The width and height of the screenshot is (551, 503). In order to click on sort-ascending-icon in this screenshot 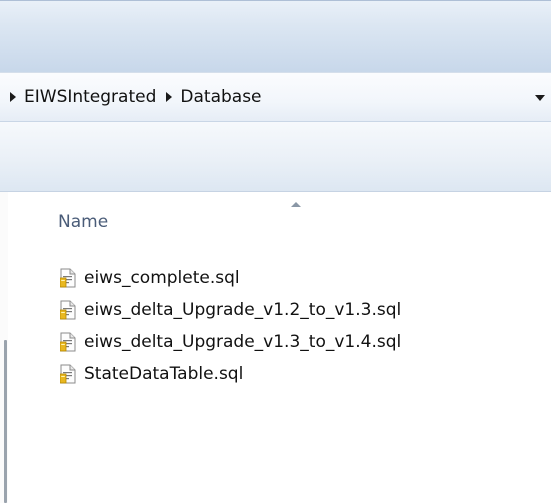, I will do `click(296, 204)`.